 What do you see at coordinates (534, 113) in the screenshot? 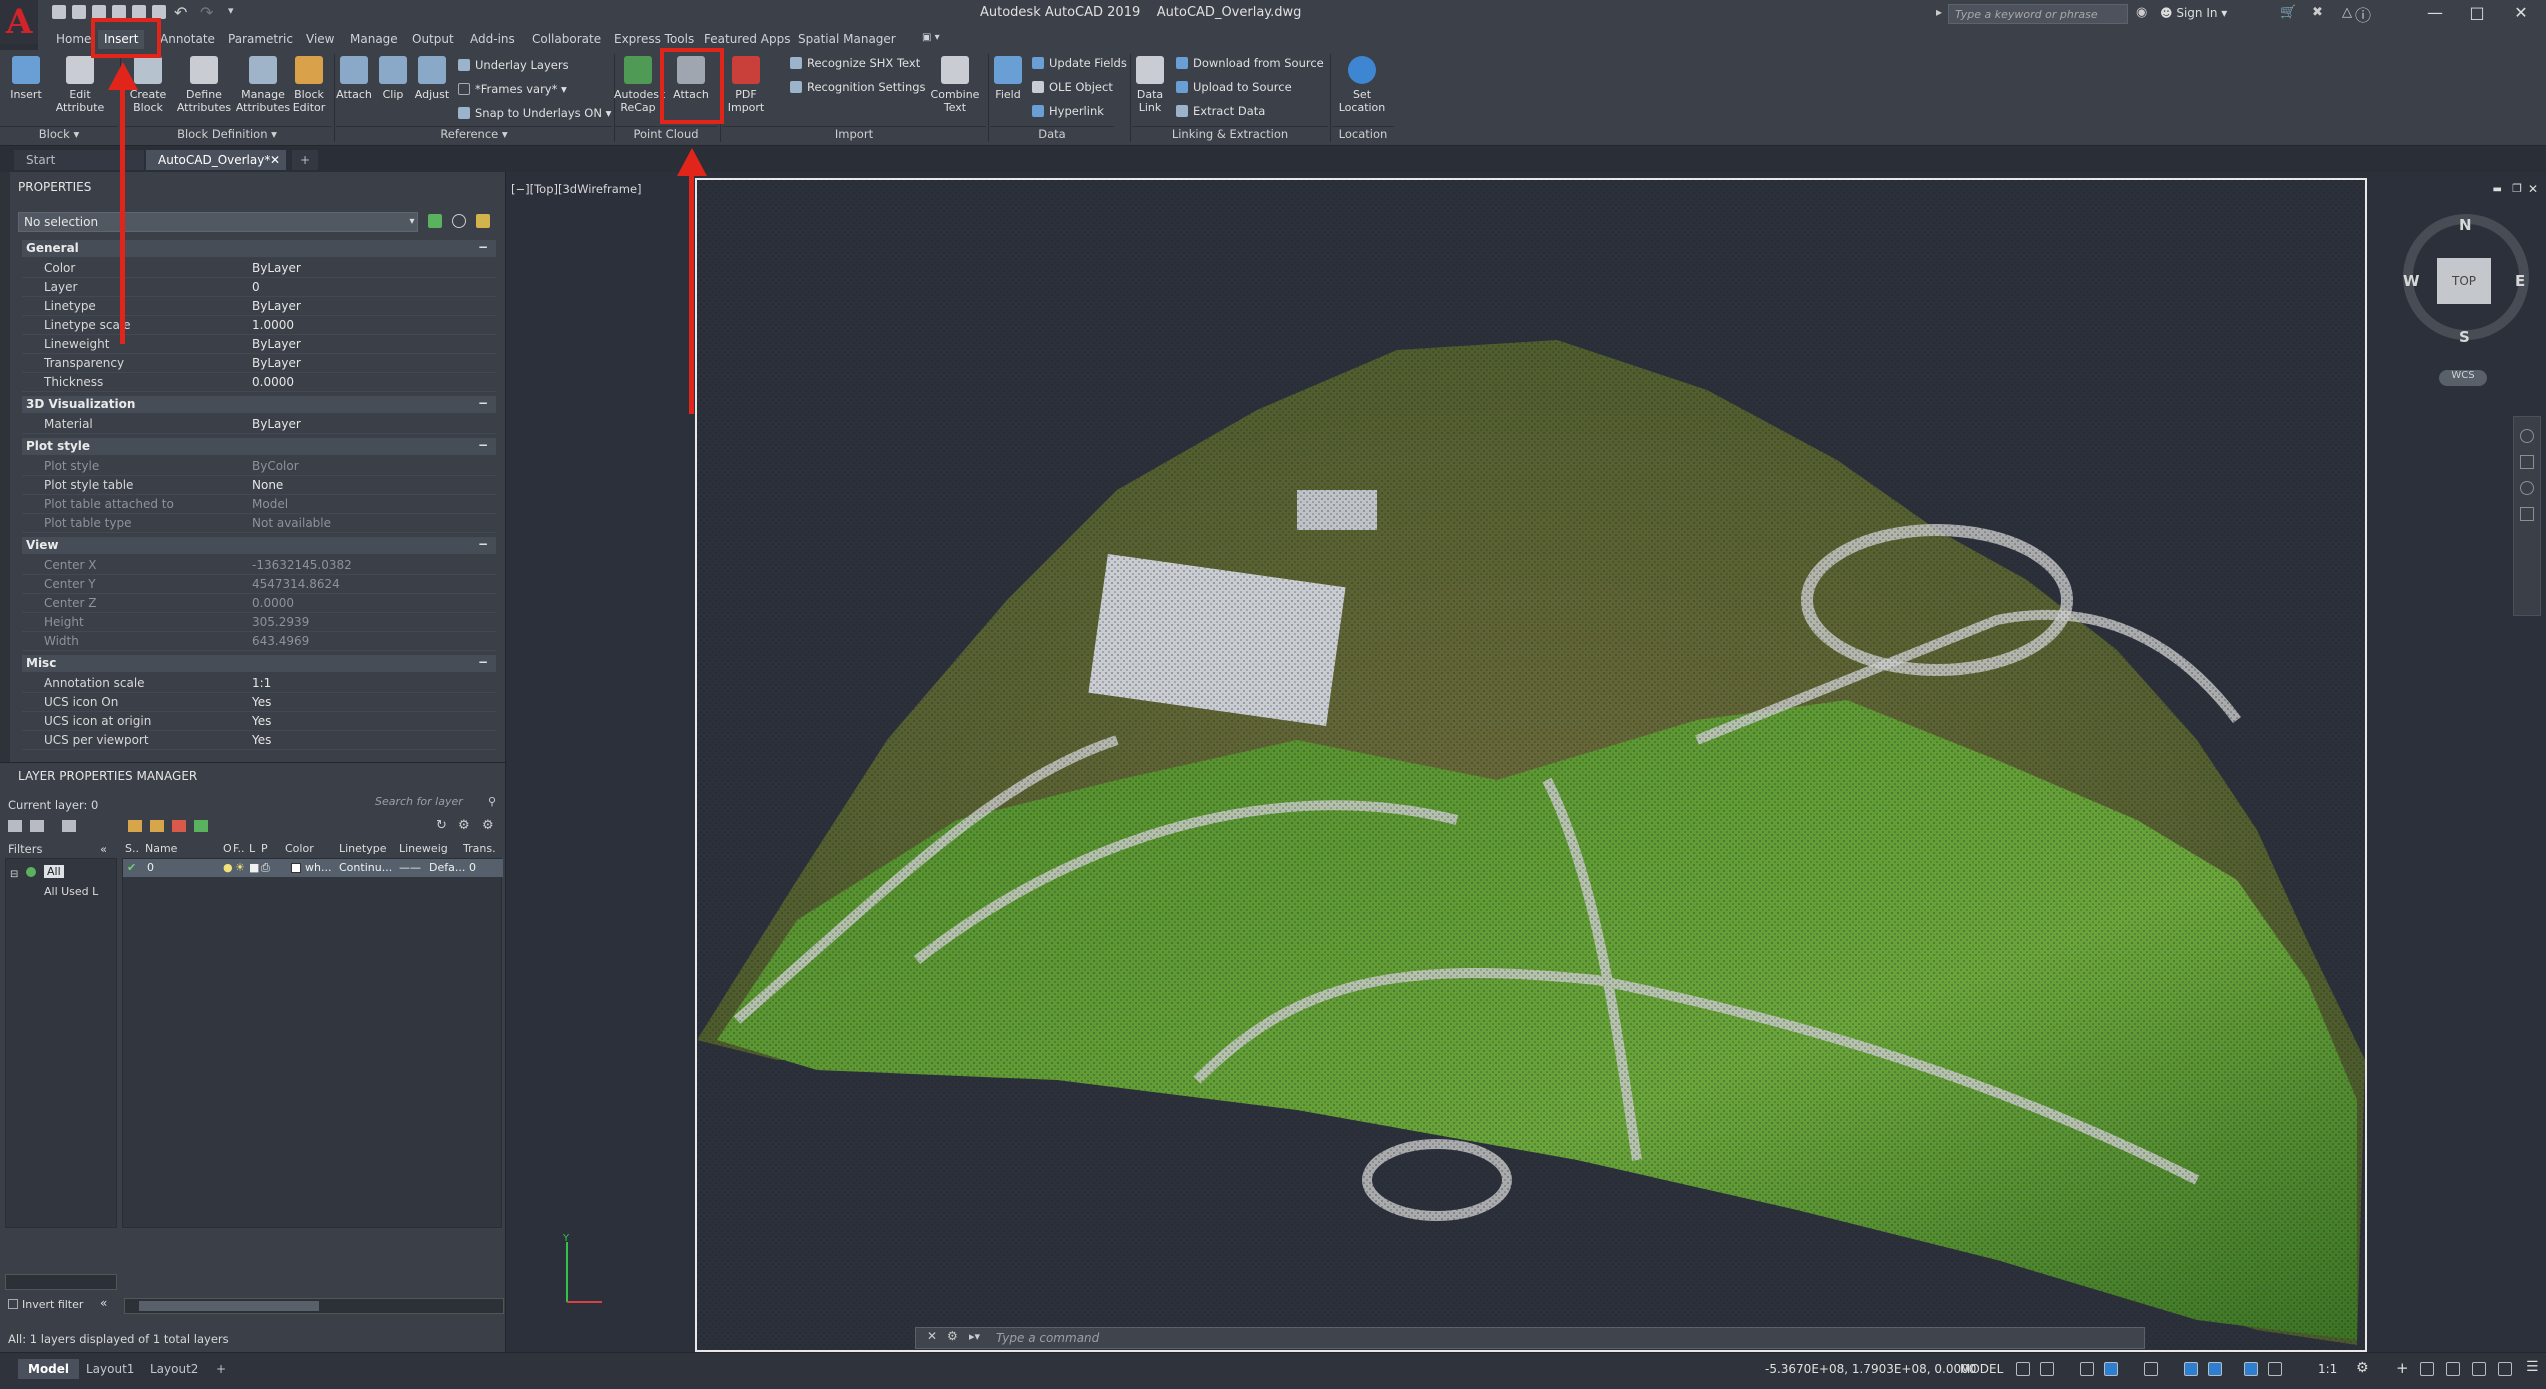
I see `snap-underlays-dropdown: Snap to Underlays ON ▾` at bounding box center [534, 113].